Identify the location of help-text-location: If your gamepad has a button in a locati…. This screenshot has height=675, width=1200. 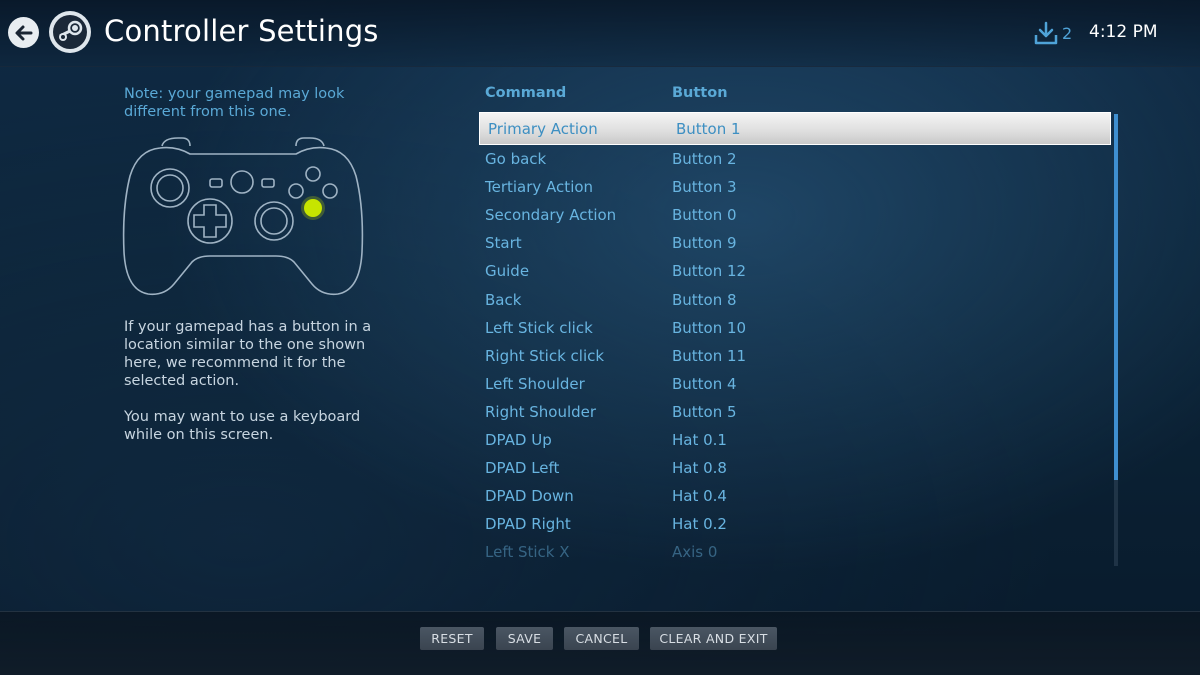
(248, 354).